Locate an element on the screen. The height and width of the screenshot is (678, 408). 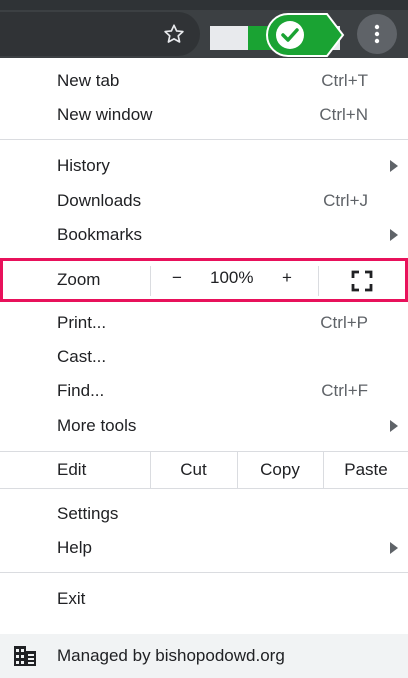
menu-item-shortcut: Ctrl+T is located at coordinates (344, 80).